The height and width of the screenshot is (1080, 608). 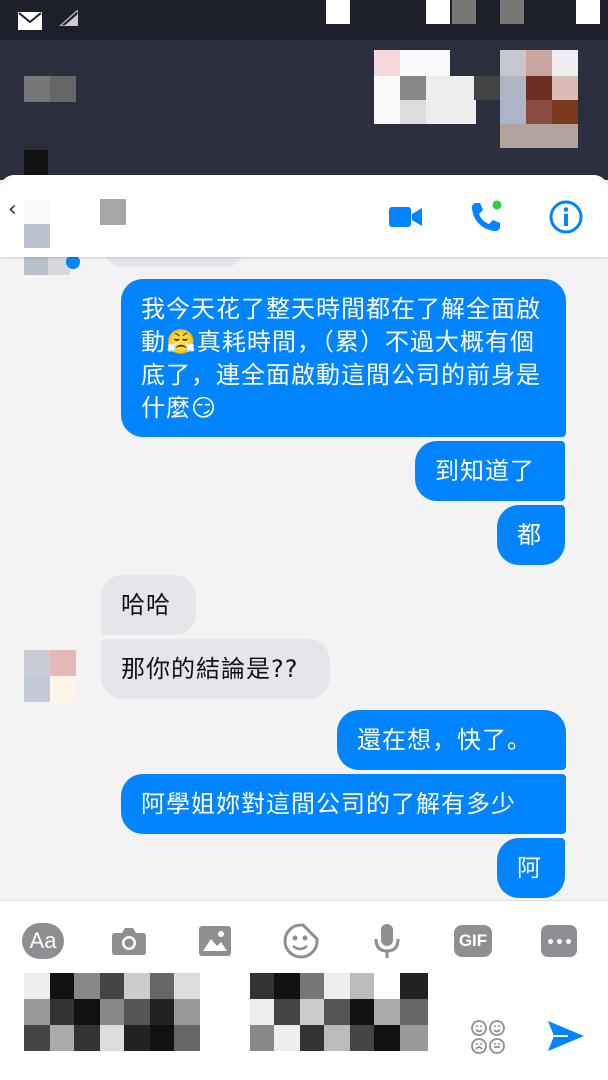 I want to click on previous-message-bubble, so click(x=174, y=262).